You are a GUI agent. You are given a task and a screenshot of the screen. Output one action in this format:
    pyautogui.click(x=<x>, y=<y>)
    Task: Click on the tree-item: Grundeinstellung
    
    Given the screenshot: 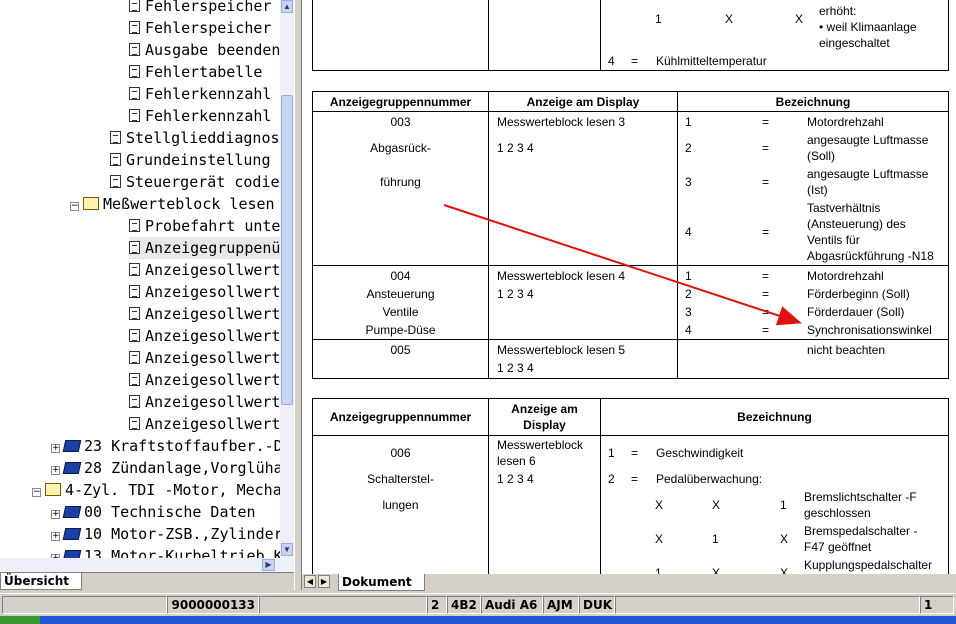 What is the action you would take?
    pyautogui.click(x=190, y=160)
    